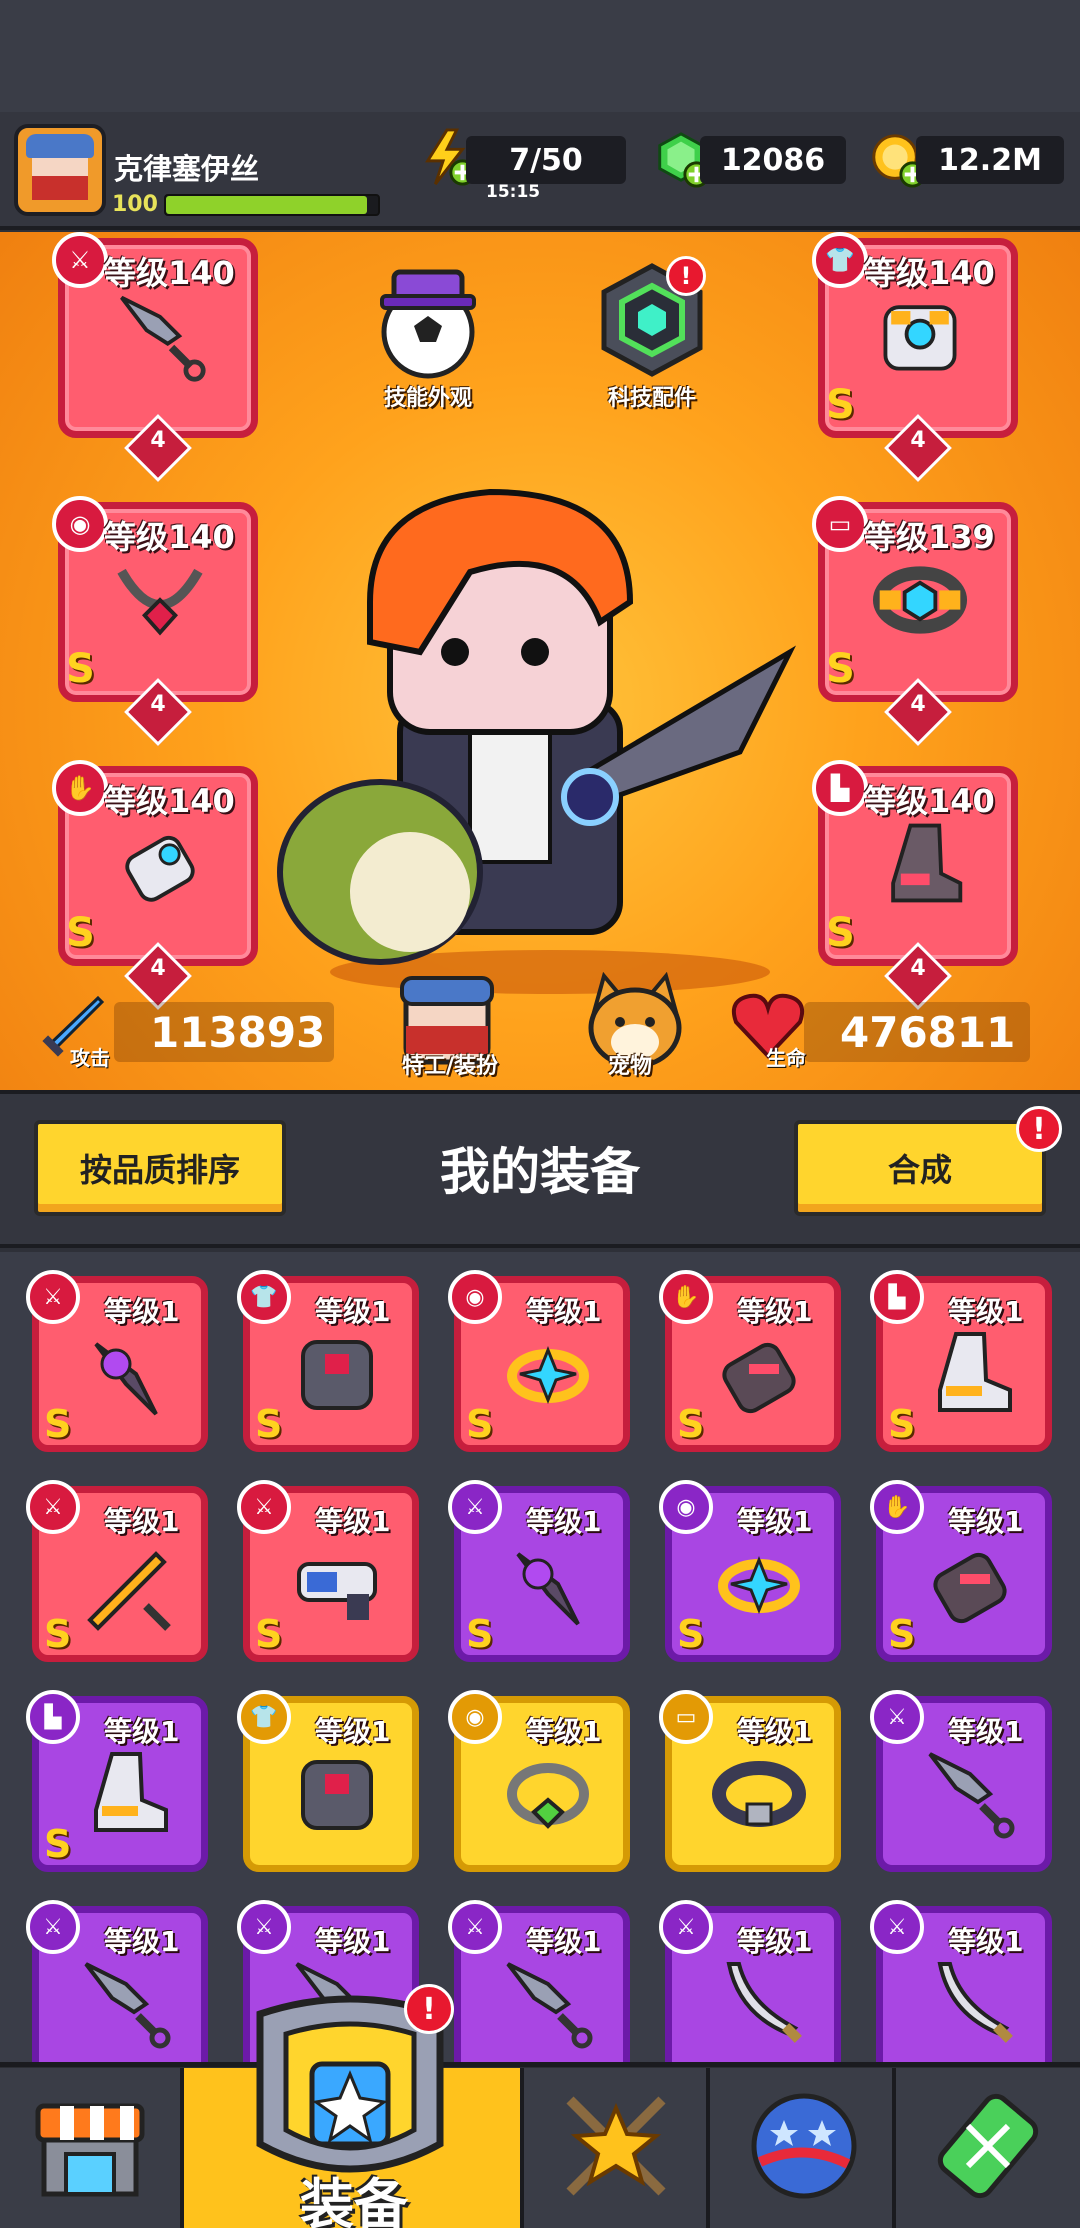 The image size is (1080, 2228). Describe the element at coordinates (80, 524) in the screenshot. I see `necklace-category-icon: ◉` at that location.